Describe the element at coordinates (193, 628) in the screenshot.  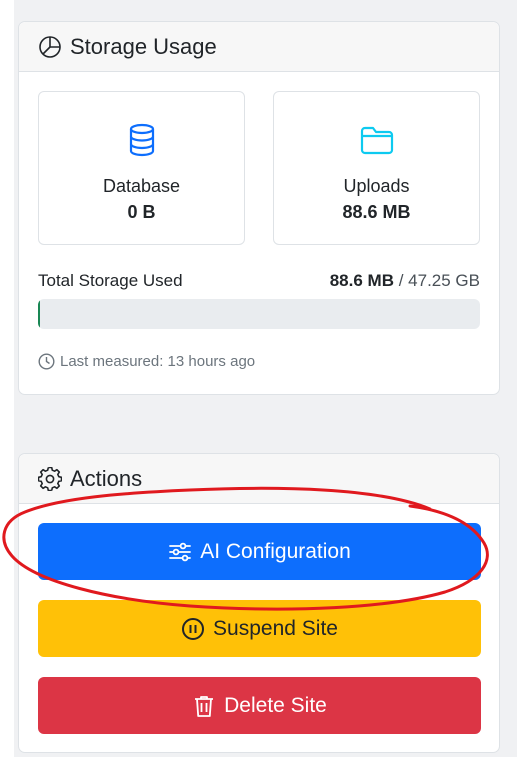
I see `pause-circle-icon` at that location.